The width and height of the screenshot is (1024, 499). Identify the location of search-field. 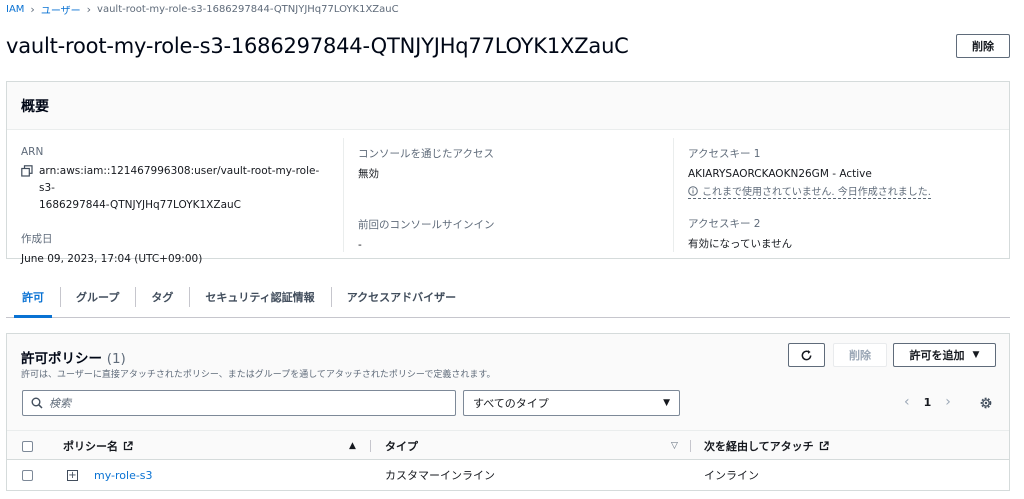
(239, 403).